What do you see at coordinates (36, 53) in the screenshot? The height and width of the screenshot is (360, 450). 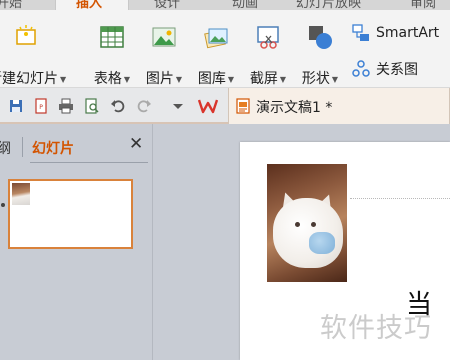 I see `new-slide-button: 新建幻灯片▼` at bounding box center [36, 53].